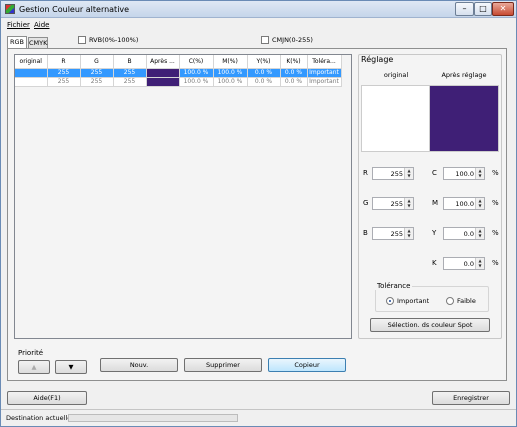  I want to click on supprimer-button: Supprimer, so click(223, 365).